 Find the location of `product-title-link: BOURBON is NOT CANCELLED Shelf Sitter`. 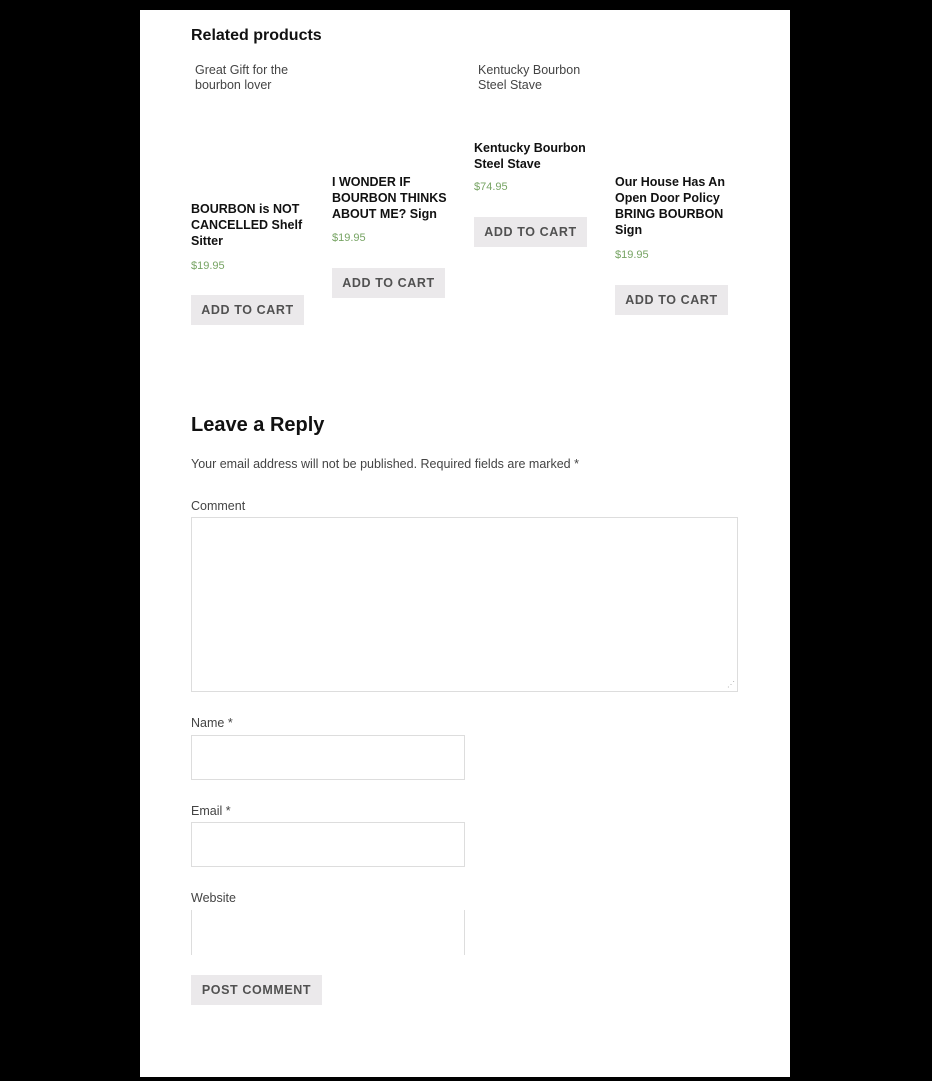

product-title-link: BOURBON is NOT CANCELLED Shelf Sitter is located at coordinates (253, 225).